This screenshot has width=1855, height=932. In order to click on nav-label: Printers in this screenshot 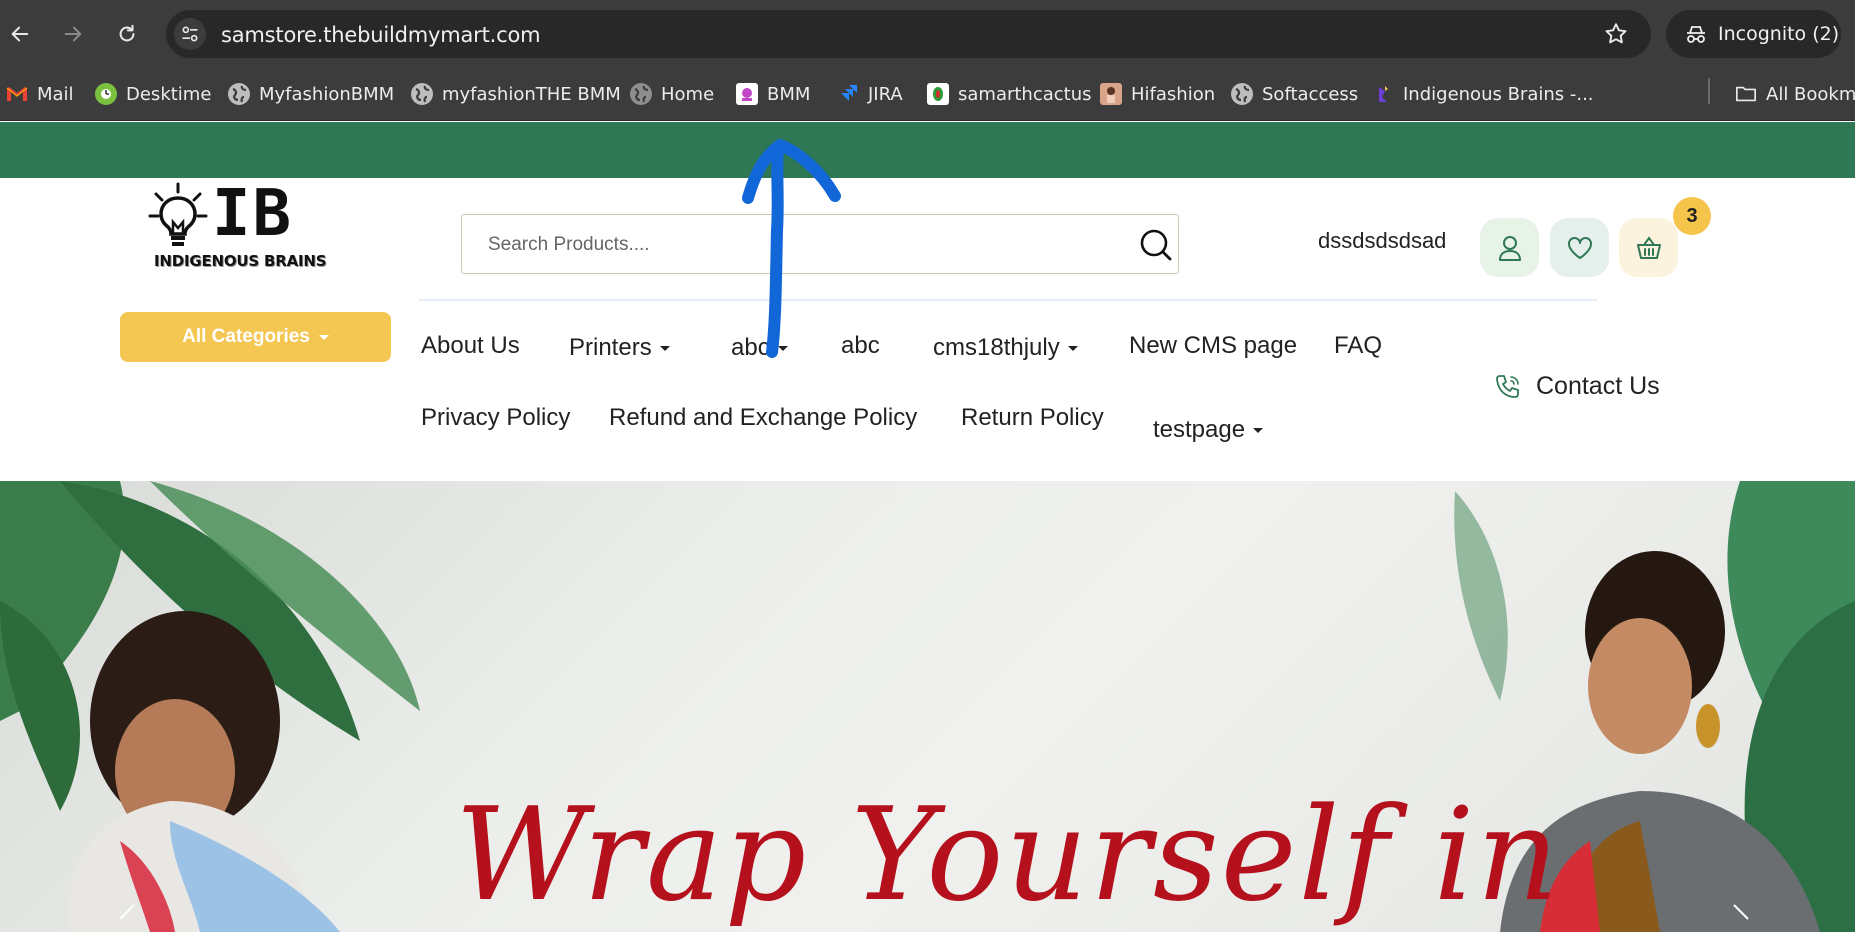, I will do `click(610, 347)`.